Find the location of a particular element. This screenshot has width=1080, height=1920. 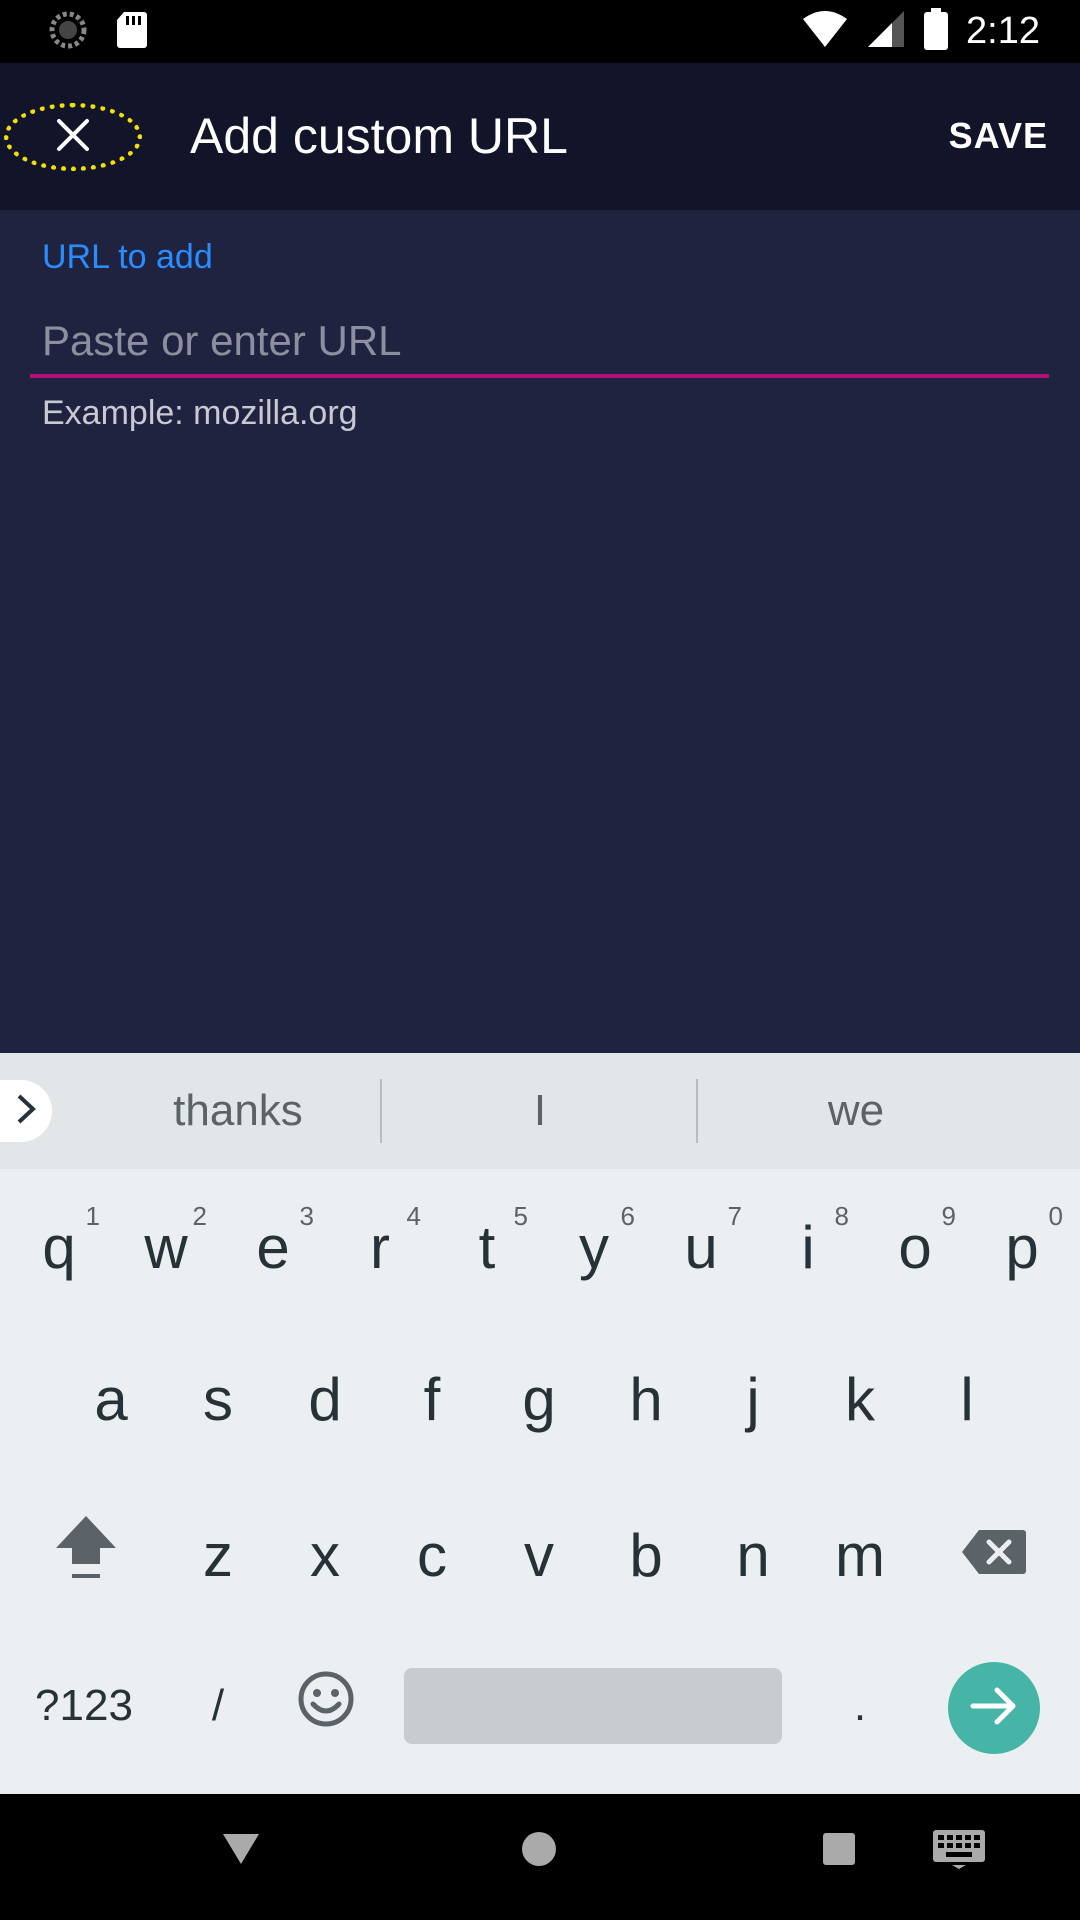

emoji-icon is located at coordinates (326, 1706).